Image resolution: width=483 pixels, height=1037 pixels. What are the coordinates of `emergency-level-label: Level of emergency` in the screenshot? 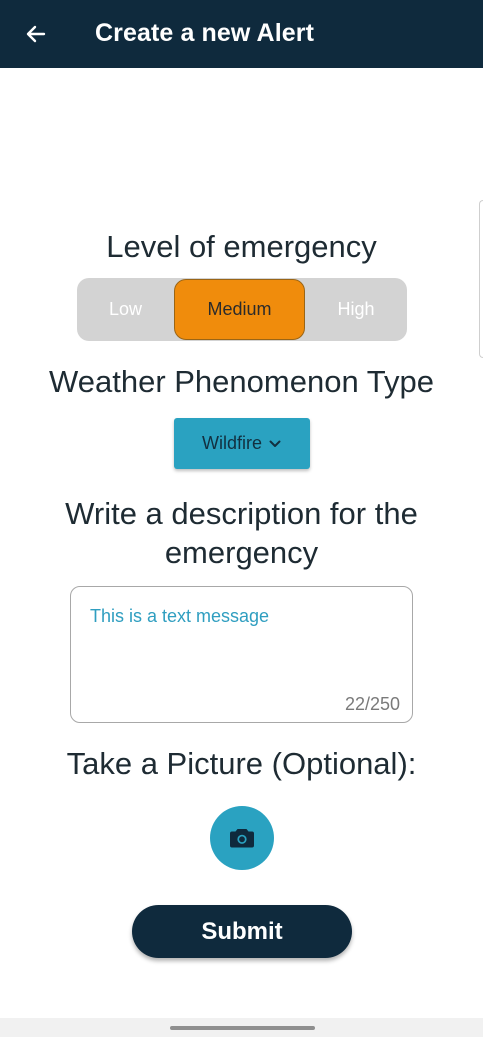 It's located at (241, 246).